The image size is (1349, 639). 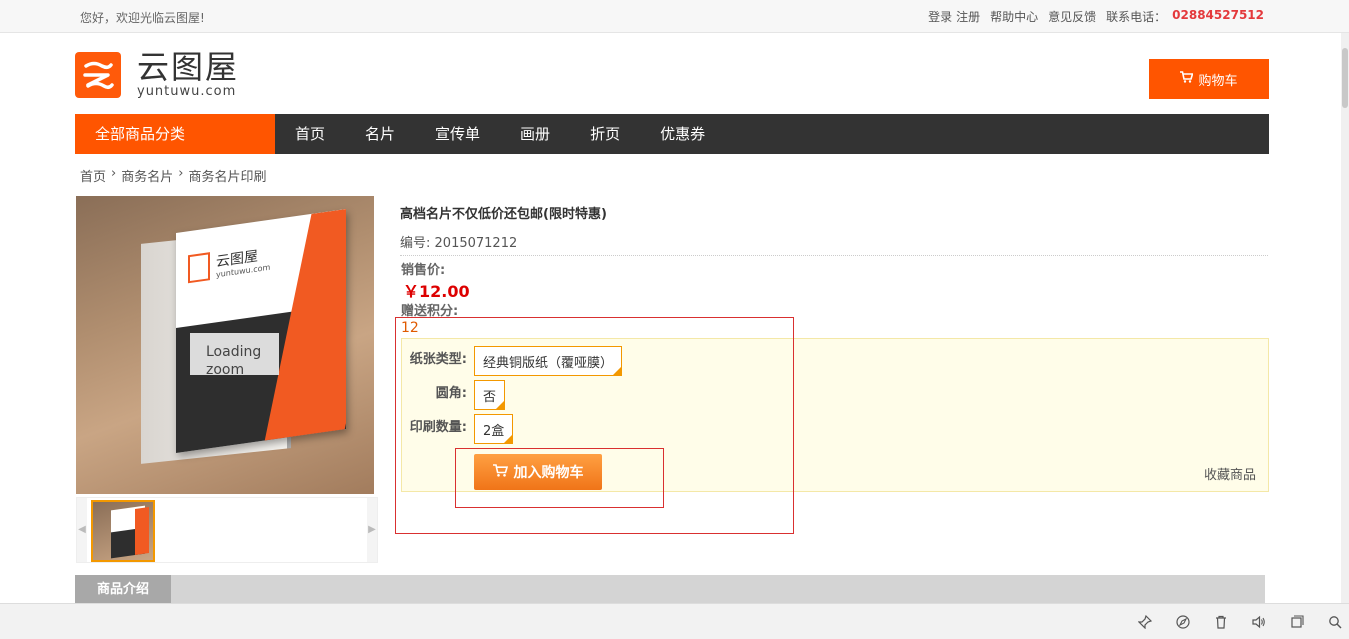 What do you see at coordinates (234, 354) in the screenshot?
I see `loading-zoom-overlay: Loading zoom` at bounding box center [234, 354].